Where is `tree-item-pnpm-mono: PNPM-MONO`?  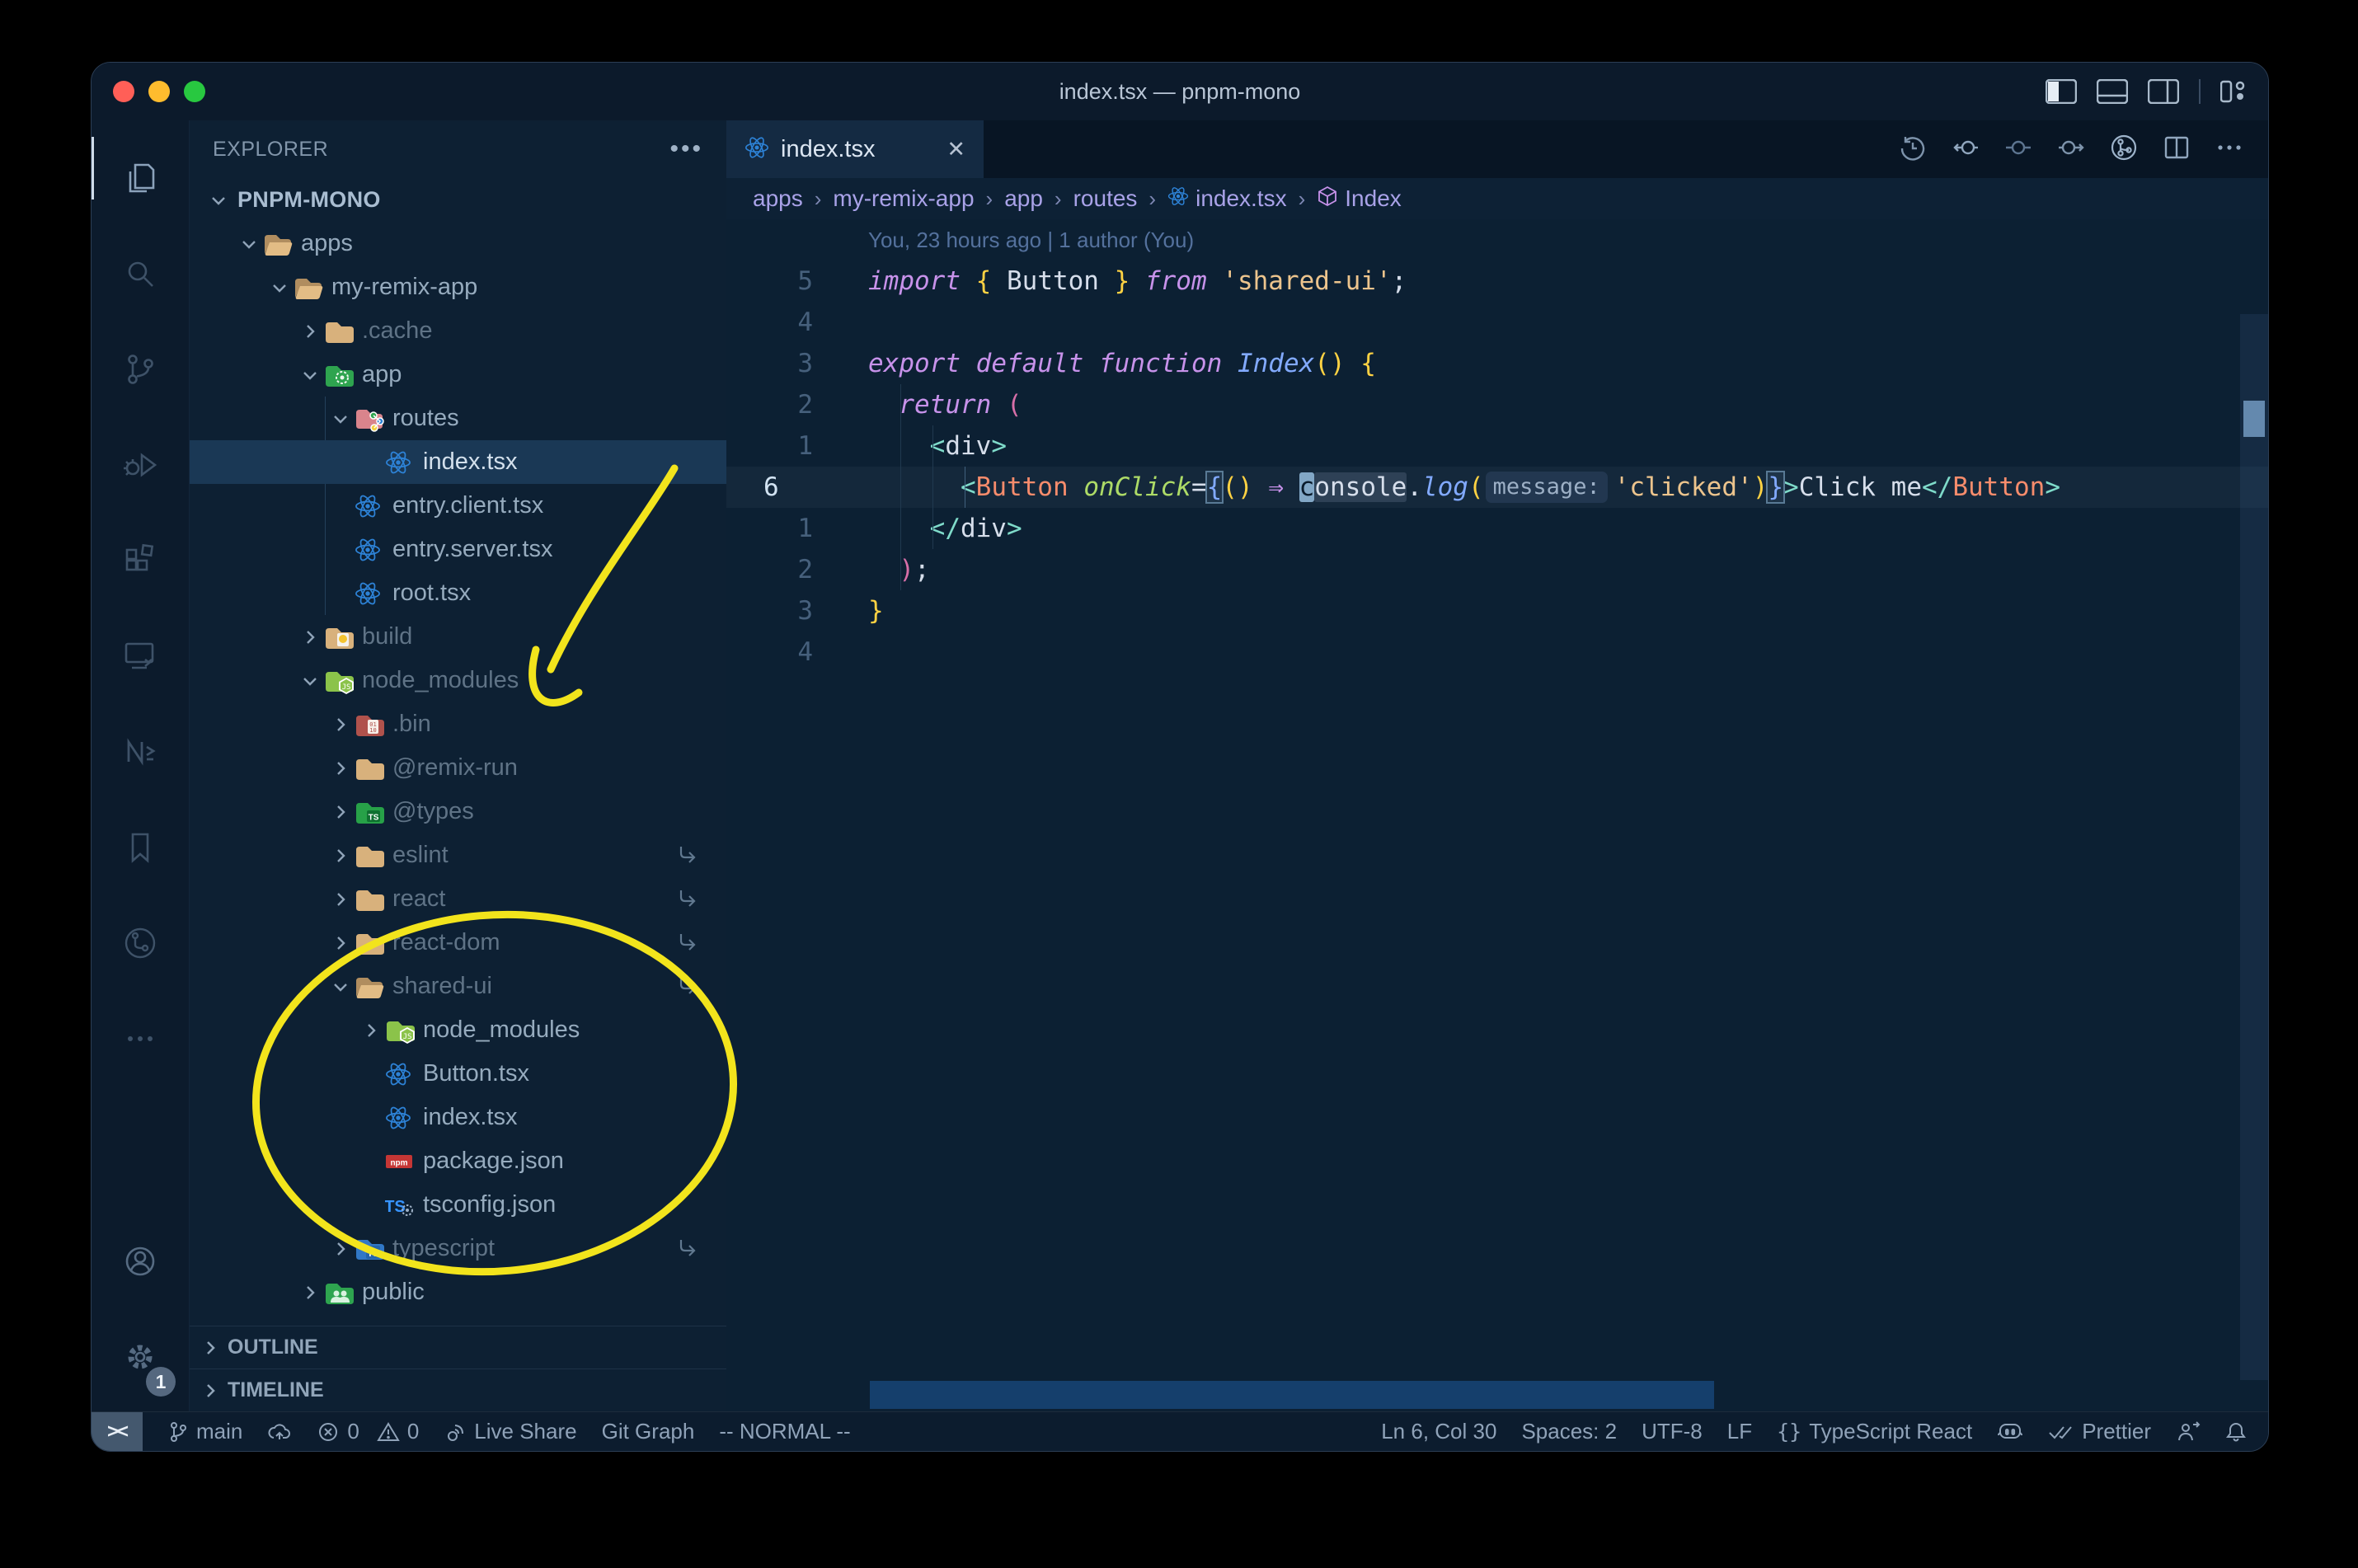 tree-item-pnpm-mono: PNPM-MONO is located at coordinates (458, 200).